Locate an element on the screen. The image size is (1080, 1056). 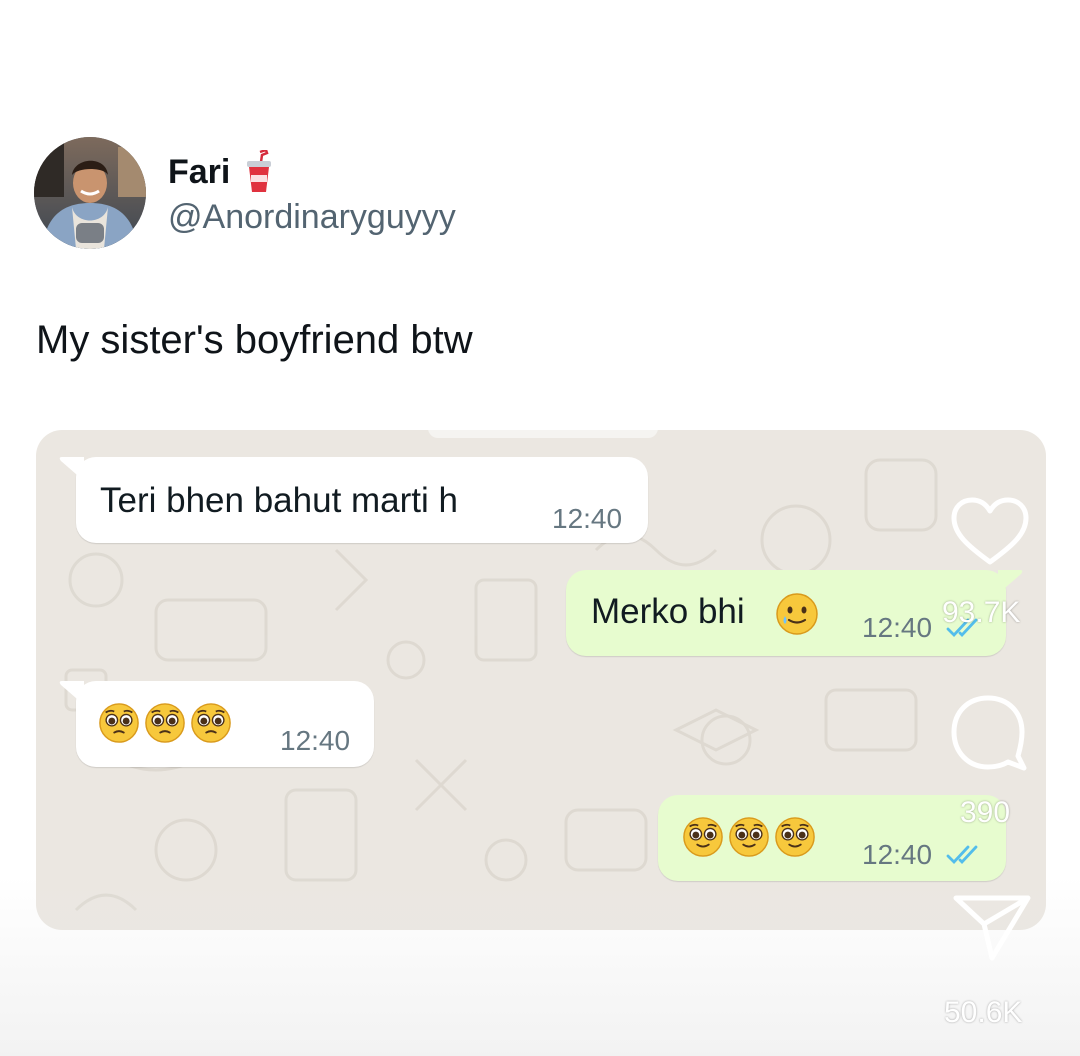
share-count: 50.6K is located at coordinates (983, 1012).